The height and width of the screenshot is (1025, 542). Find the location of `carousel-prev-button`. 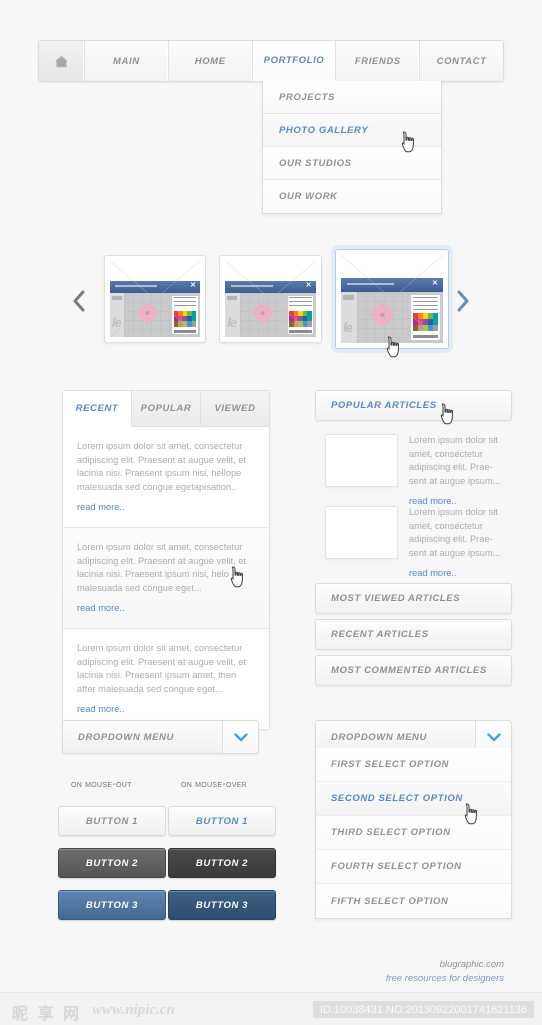

carousel-prev-button is located at coordinates (79, 301).